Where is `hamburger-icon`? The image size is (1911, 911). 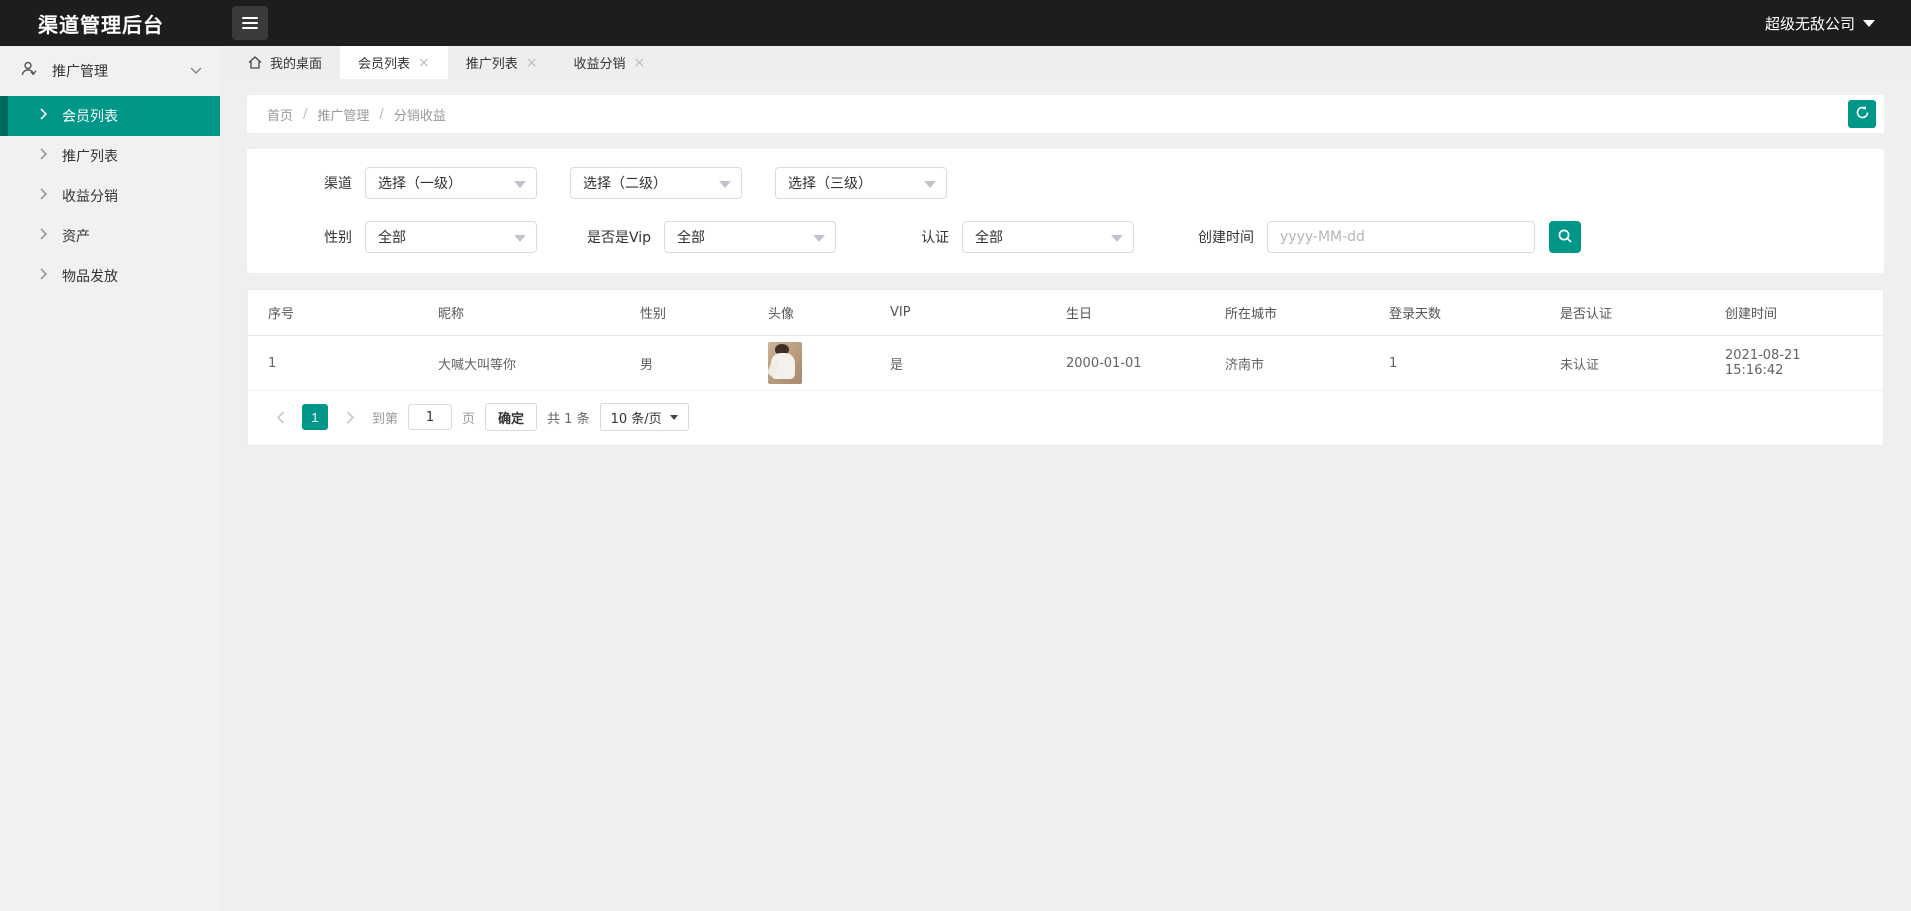
hamburger-icon is located at coordinates (250, 23).